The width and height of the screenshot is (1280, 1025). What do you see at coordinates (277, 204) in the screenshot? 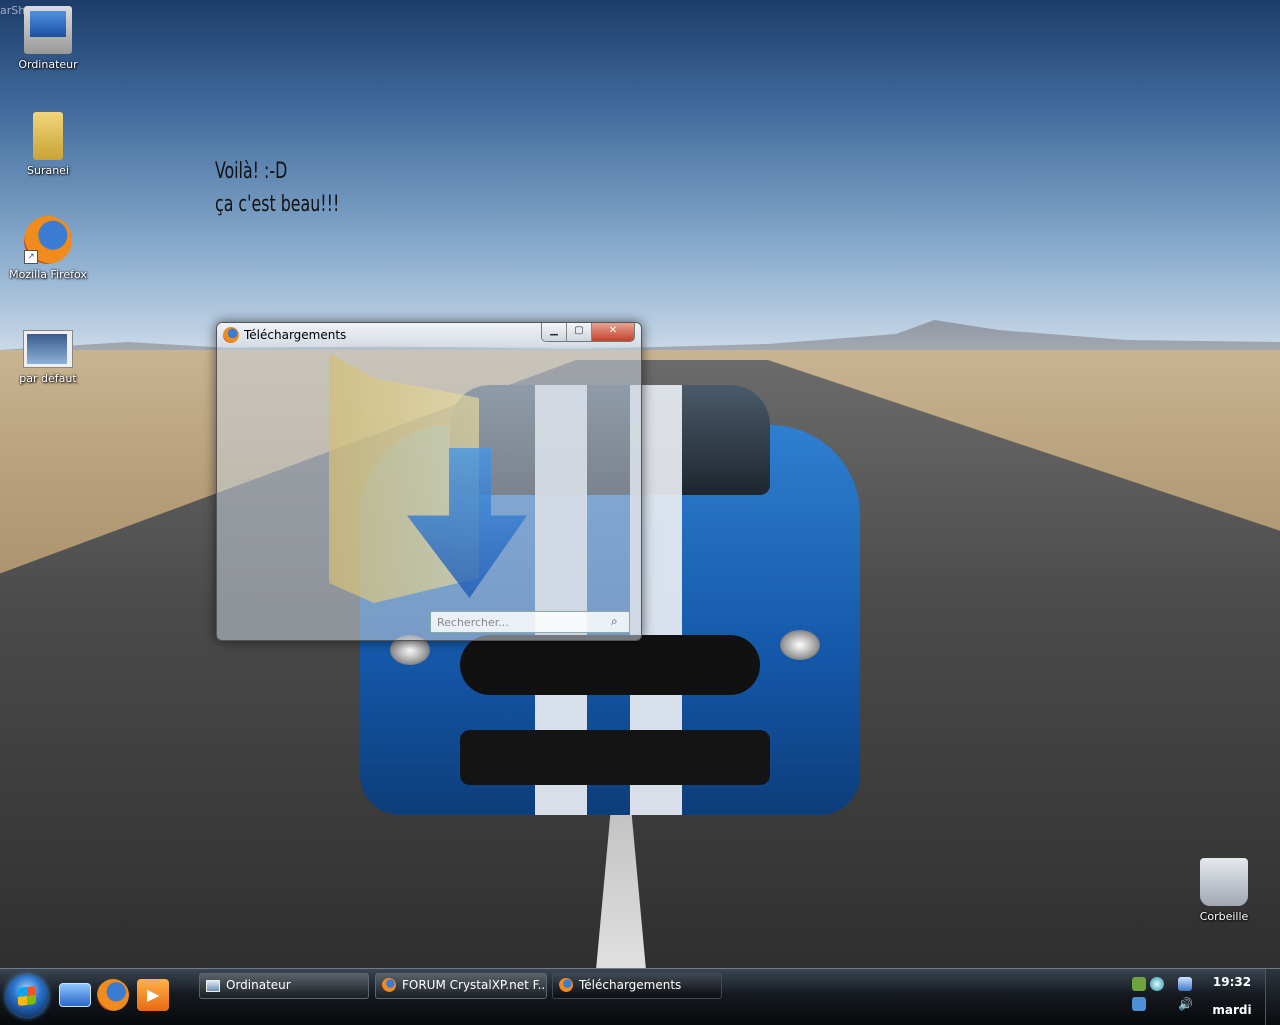
I see `desktop-note-line: ça c'est beau!!!` at bounding box center [277, 204].